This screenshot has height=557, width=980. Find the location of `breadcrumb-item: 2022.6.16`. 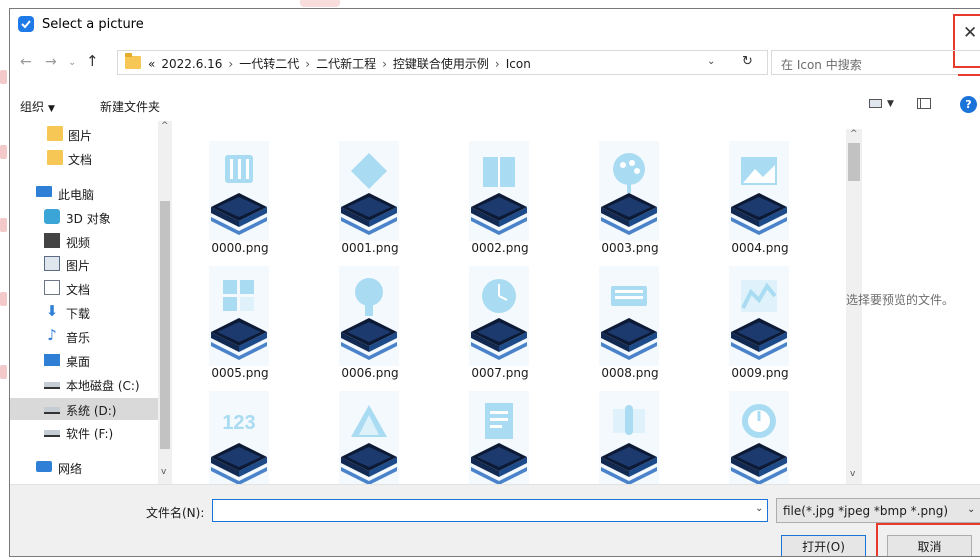

breadcrumb-item: 2022.6.16 is located at coordinates (191, 64).